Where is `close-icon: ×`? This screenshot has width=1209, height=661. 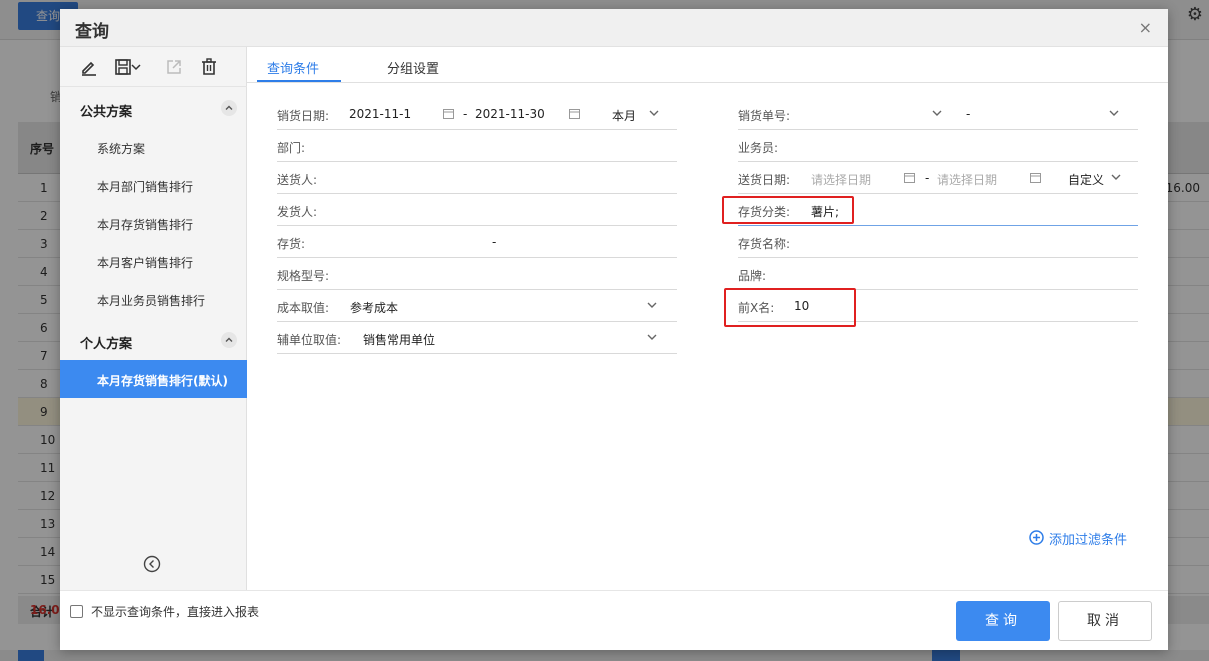
close-icon: × is located at coordinates (1145, 27).